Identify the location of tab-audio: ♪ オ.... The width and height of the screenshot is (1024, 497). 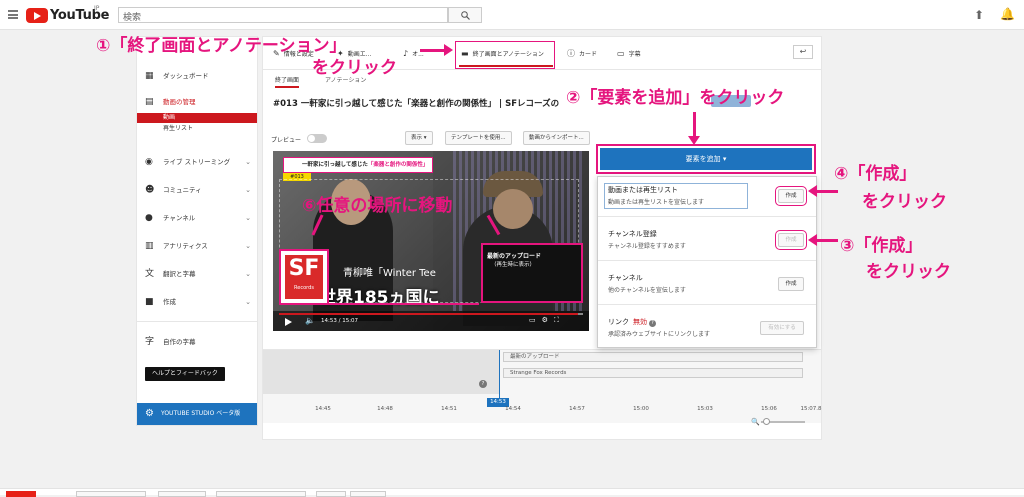
(413, 54).